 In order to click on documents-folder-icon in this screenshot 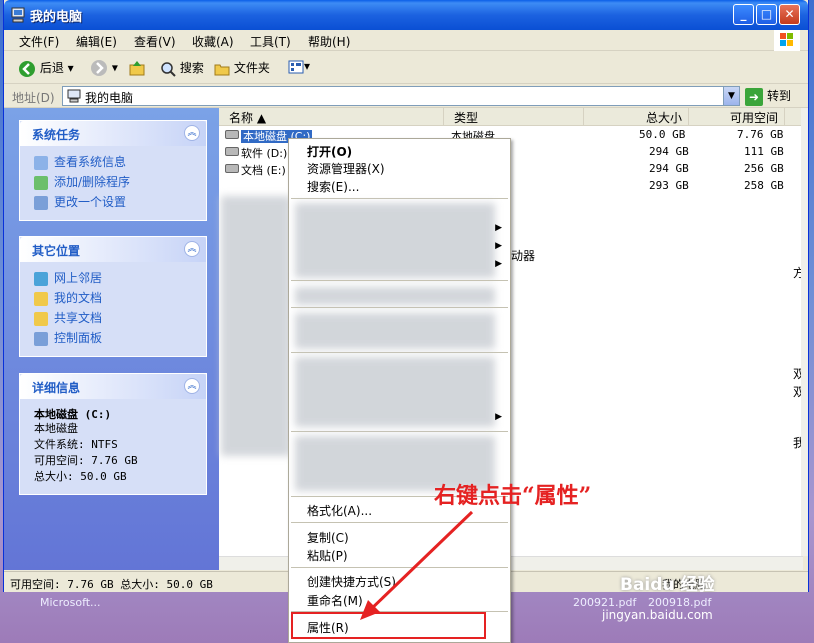, I will do `click(41, 298)`.